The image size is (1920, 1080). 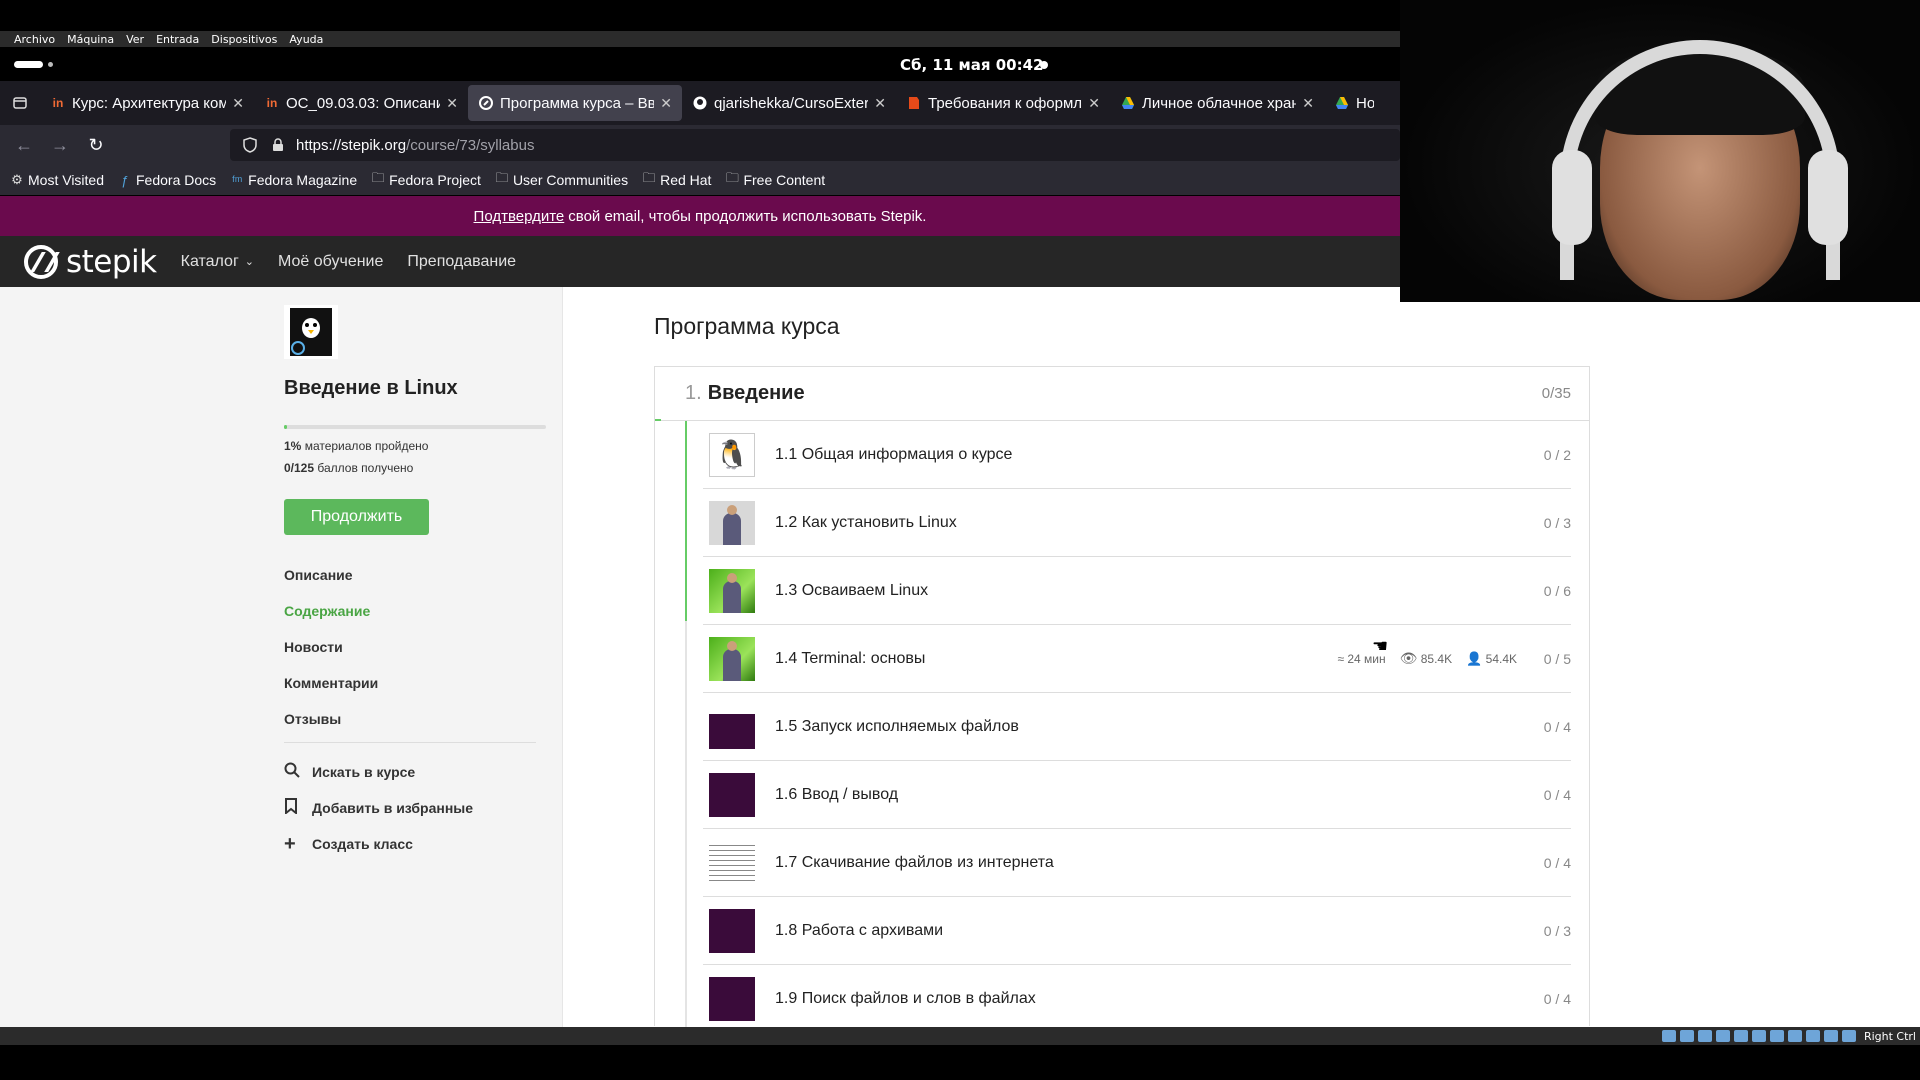 I want to click on lesson-row: 1.5 Запуск исполняемых файлов 0 / 4, so click(x=1137, y=727).